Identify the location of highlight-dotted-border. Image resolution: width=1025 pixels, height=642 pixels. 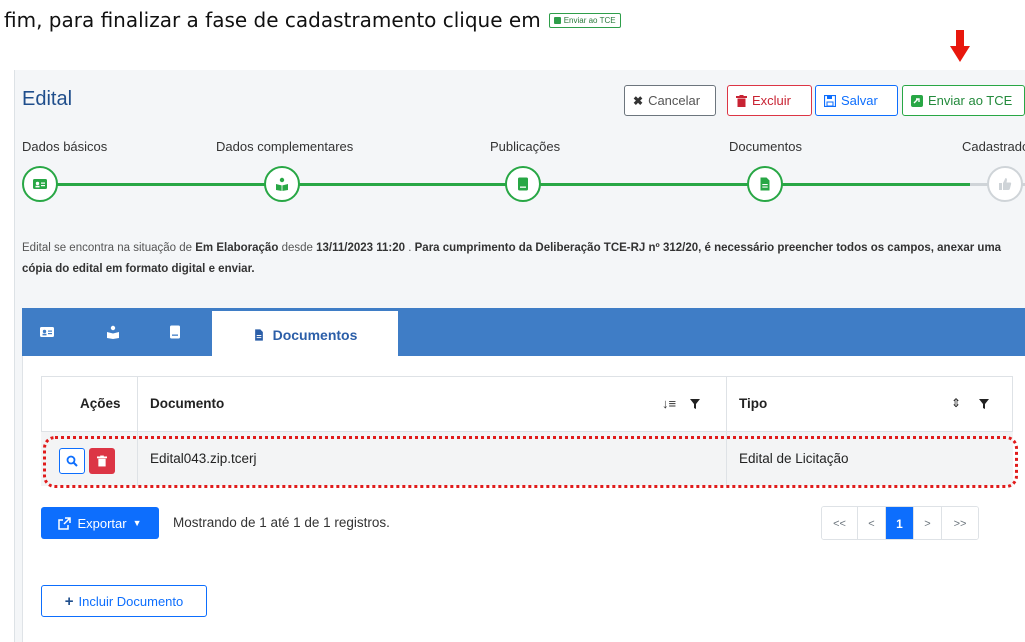
(530, 462).